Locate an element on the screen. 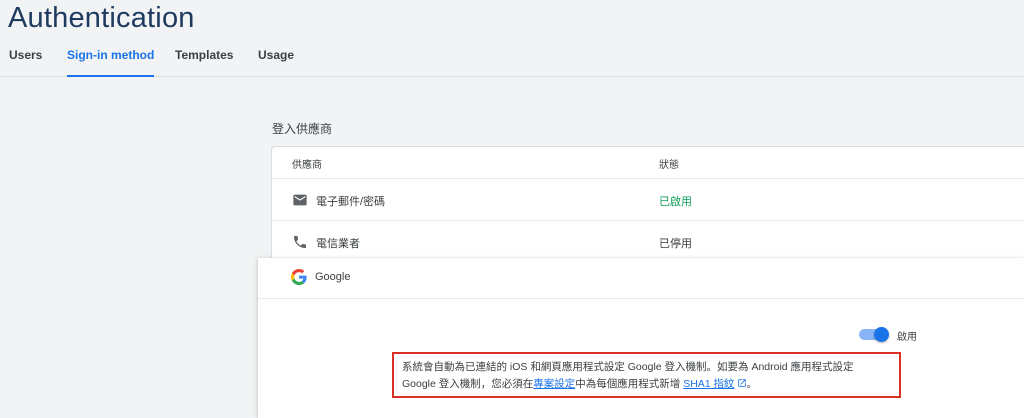 This screenshot has height=418, width=1024. page-title: Authentication is located at coordinates (101, 18).